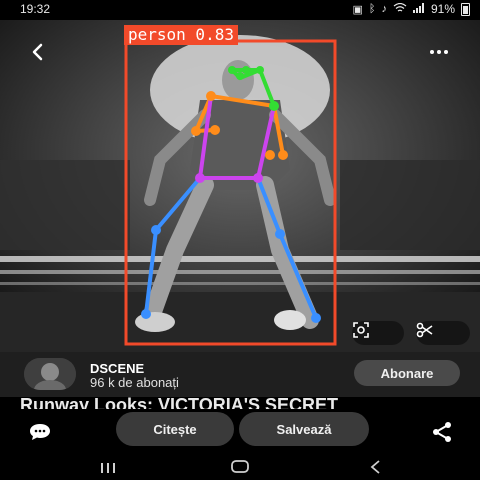 This screenshot has height=480, width=480. What do you see at coordinates (240, 374) in the screenshot?
I see `channel-row: DSCENE 96 k de abonați Abonare` at bounding box center [240, 374].